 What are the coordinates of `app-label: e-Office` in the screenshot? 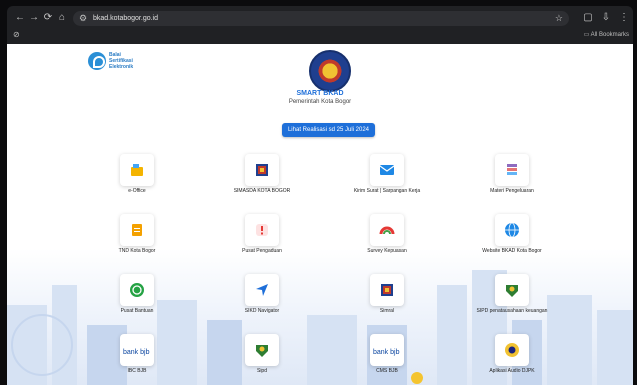 It's located at (137, 191).